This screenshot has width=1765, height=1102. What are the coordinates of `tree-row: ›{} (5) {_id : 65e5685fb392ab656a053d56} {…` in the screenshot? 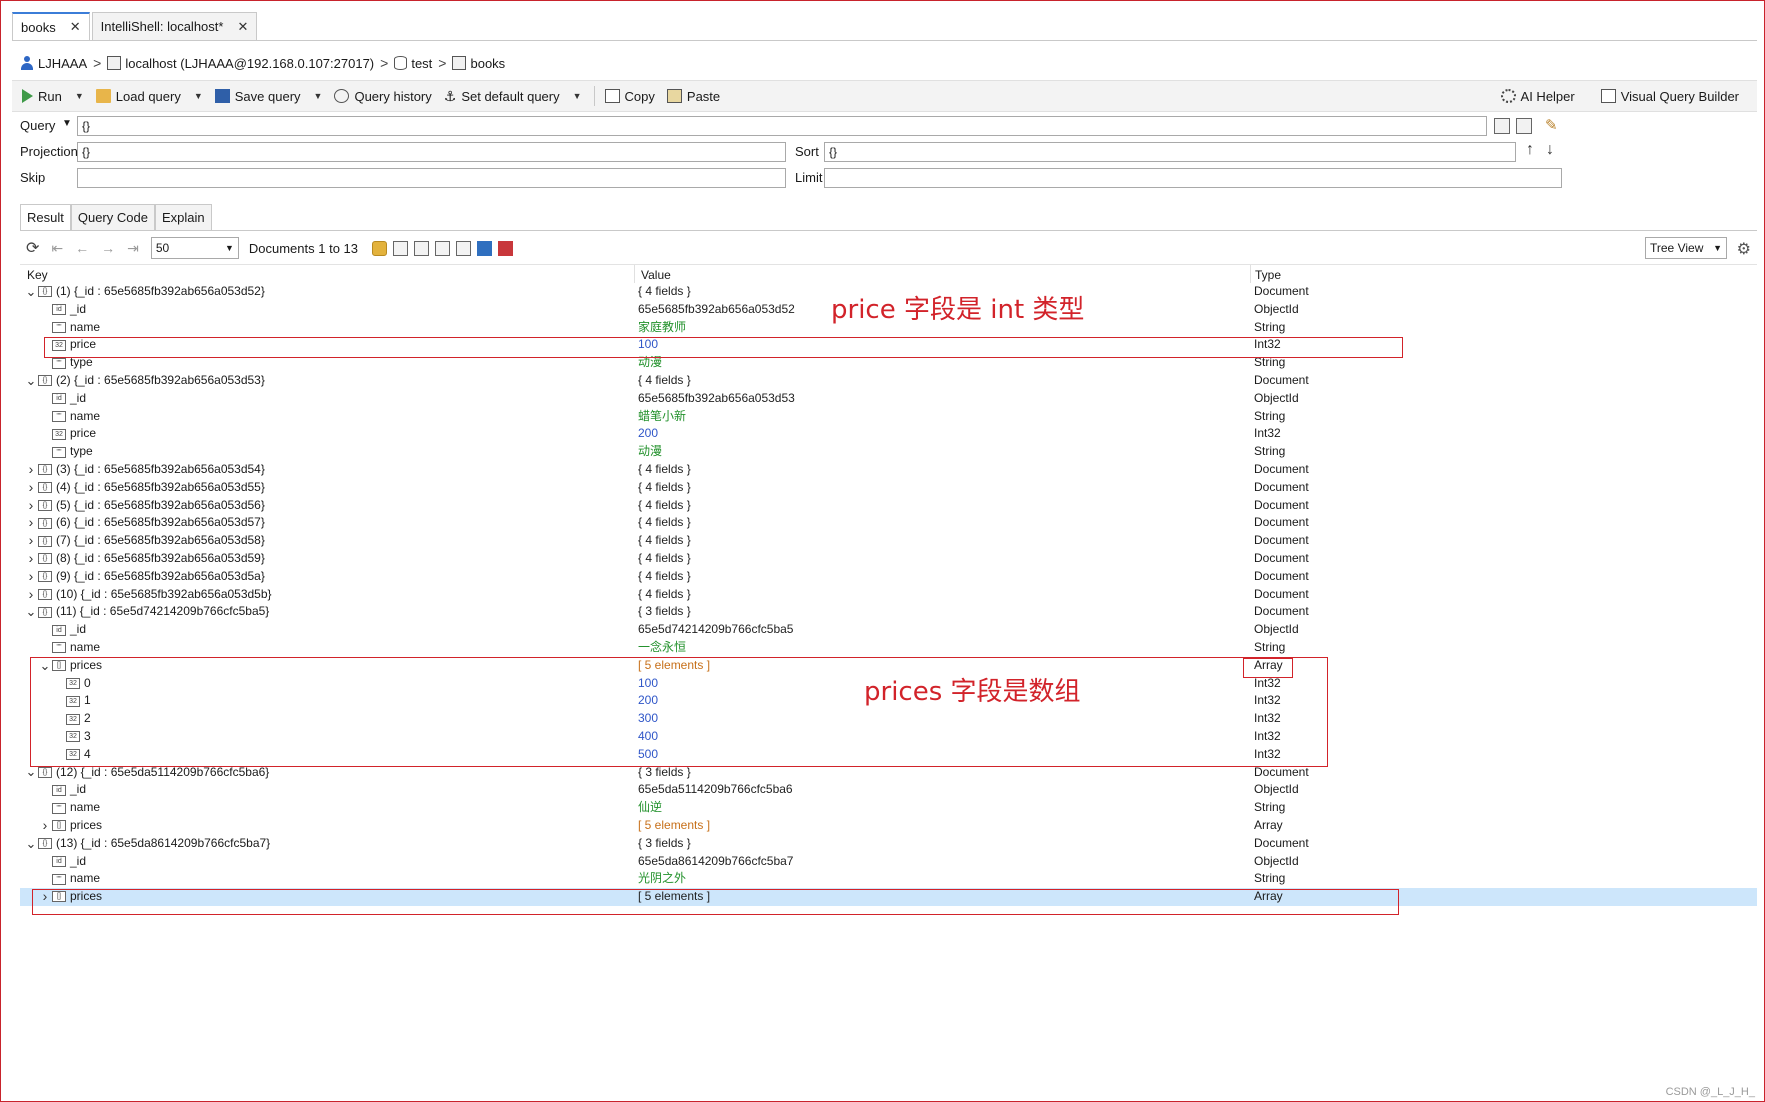 It's located at (888, 506).